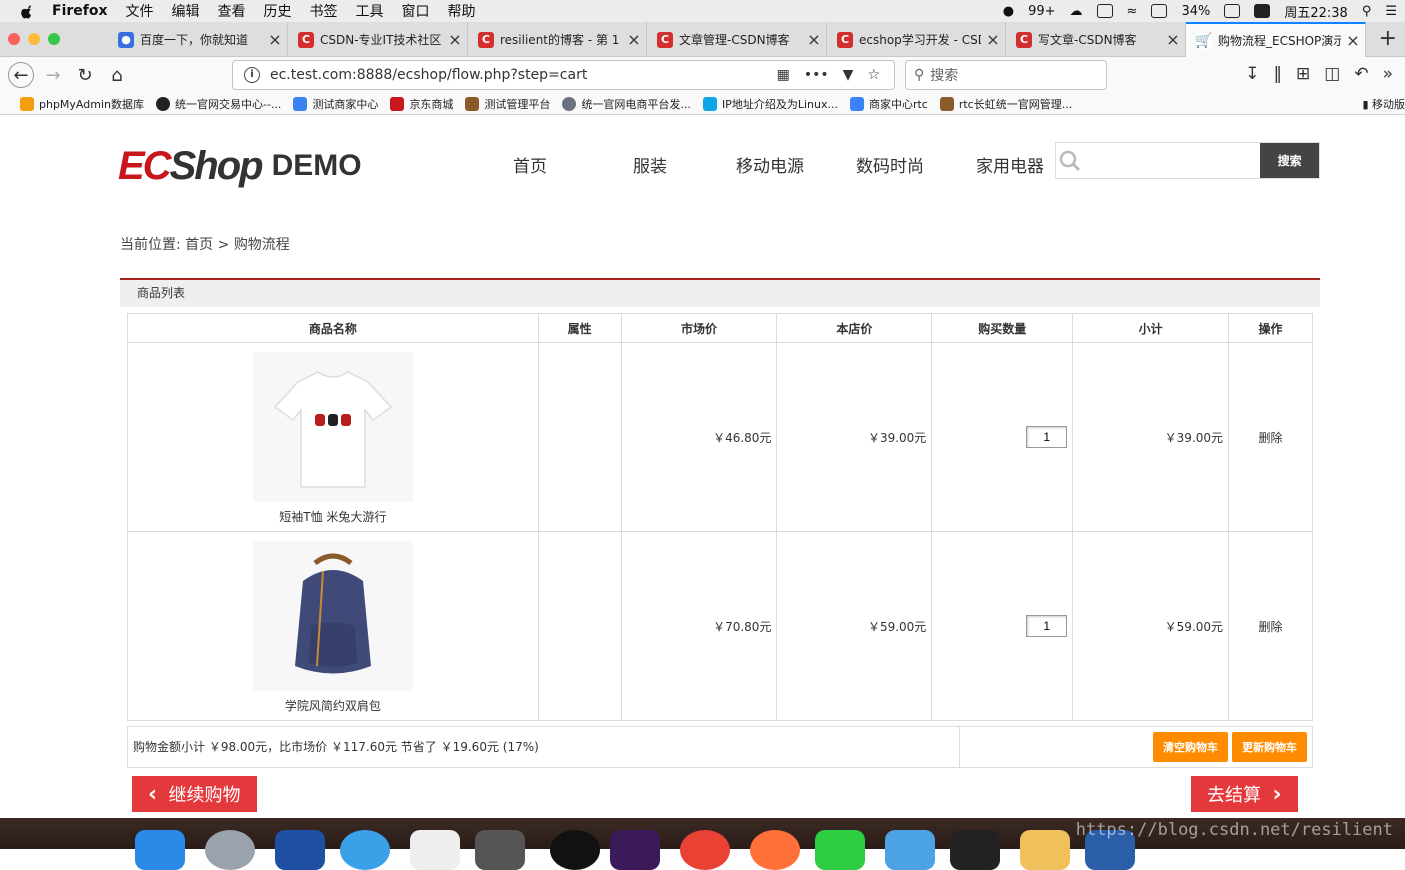 Image resolution: width=1405 pixels, height=870 pixels. Describe the element at coordinates (14, 39) in the screenshot. I see `close-window-button` at that location.